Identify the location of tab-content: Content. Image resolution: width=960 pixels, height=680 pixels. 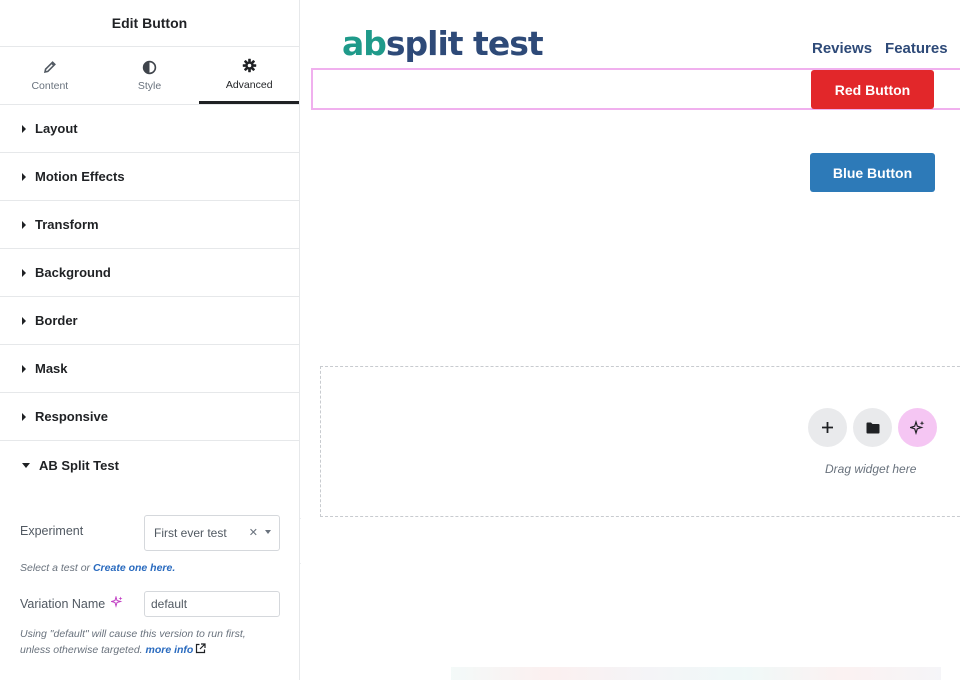
(50, 75).